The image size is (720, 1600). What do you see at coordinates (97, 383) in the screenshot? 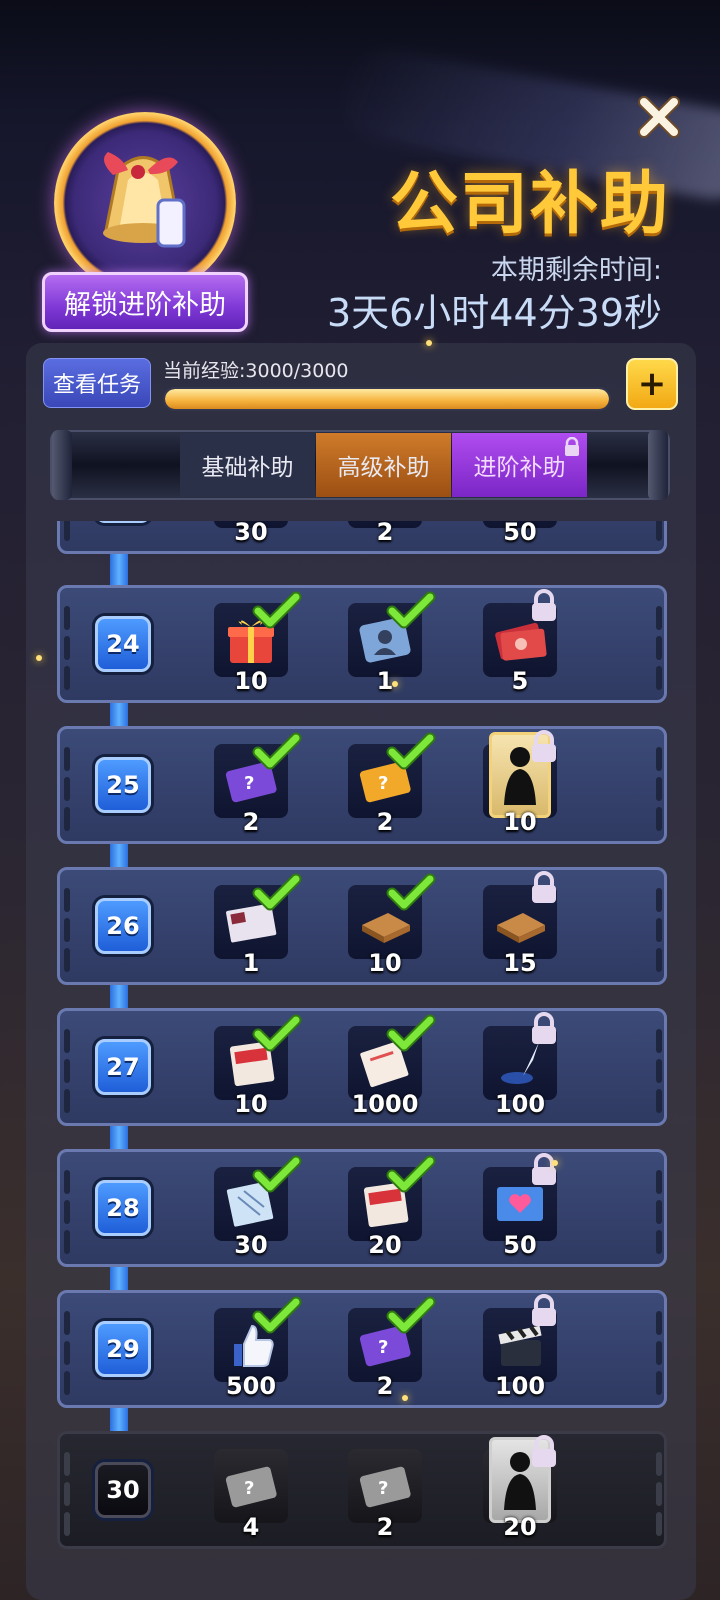
I see `view-tasks-button: 查看任务` at bounding box center [97, 383].